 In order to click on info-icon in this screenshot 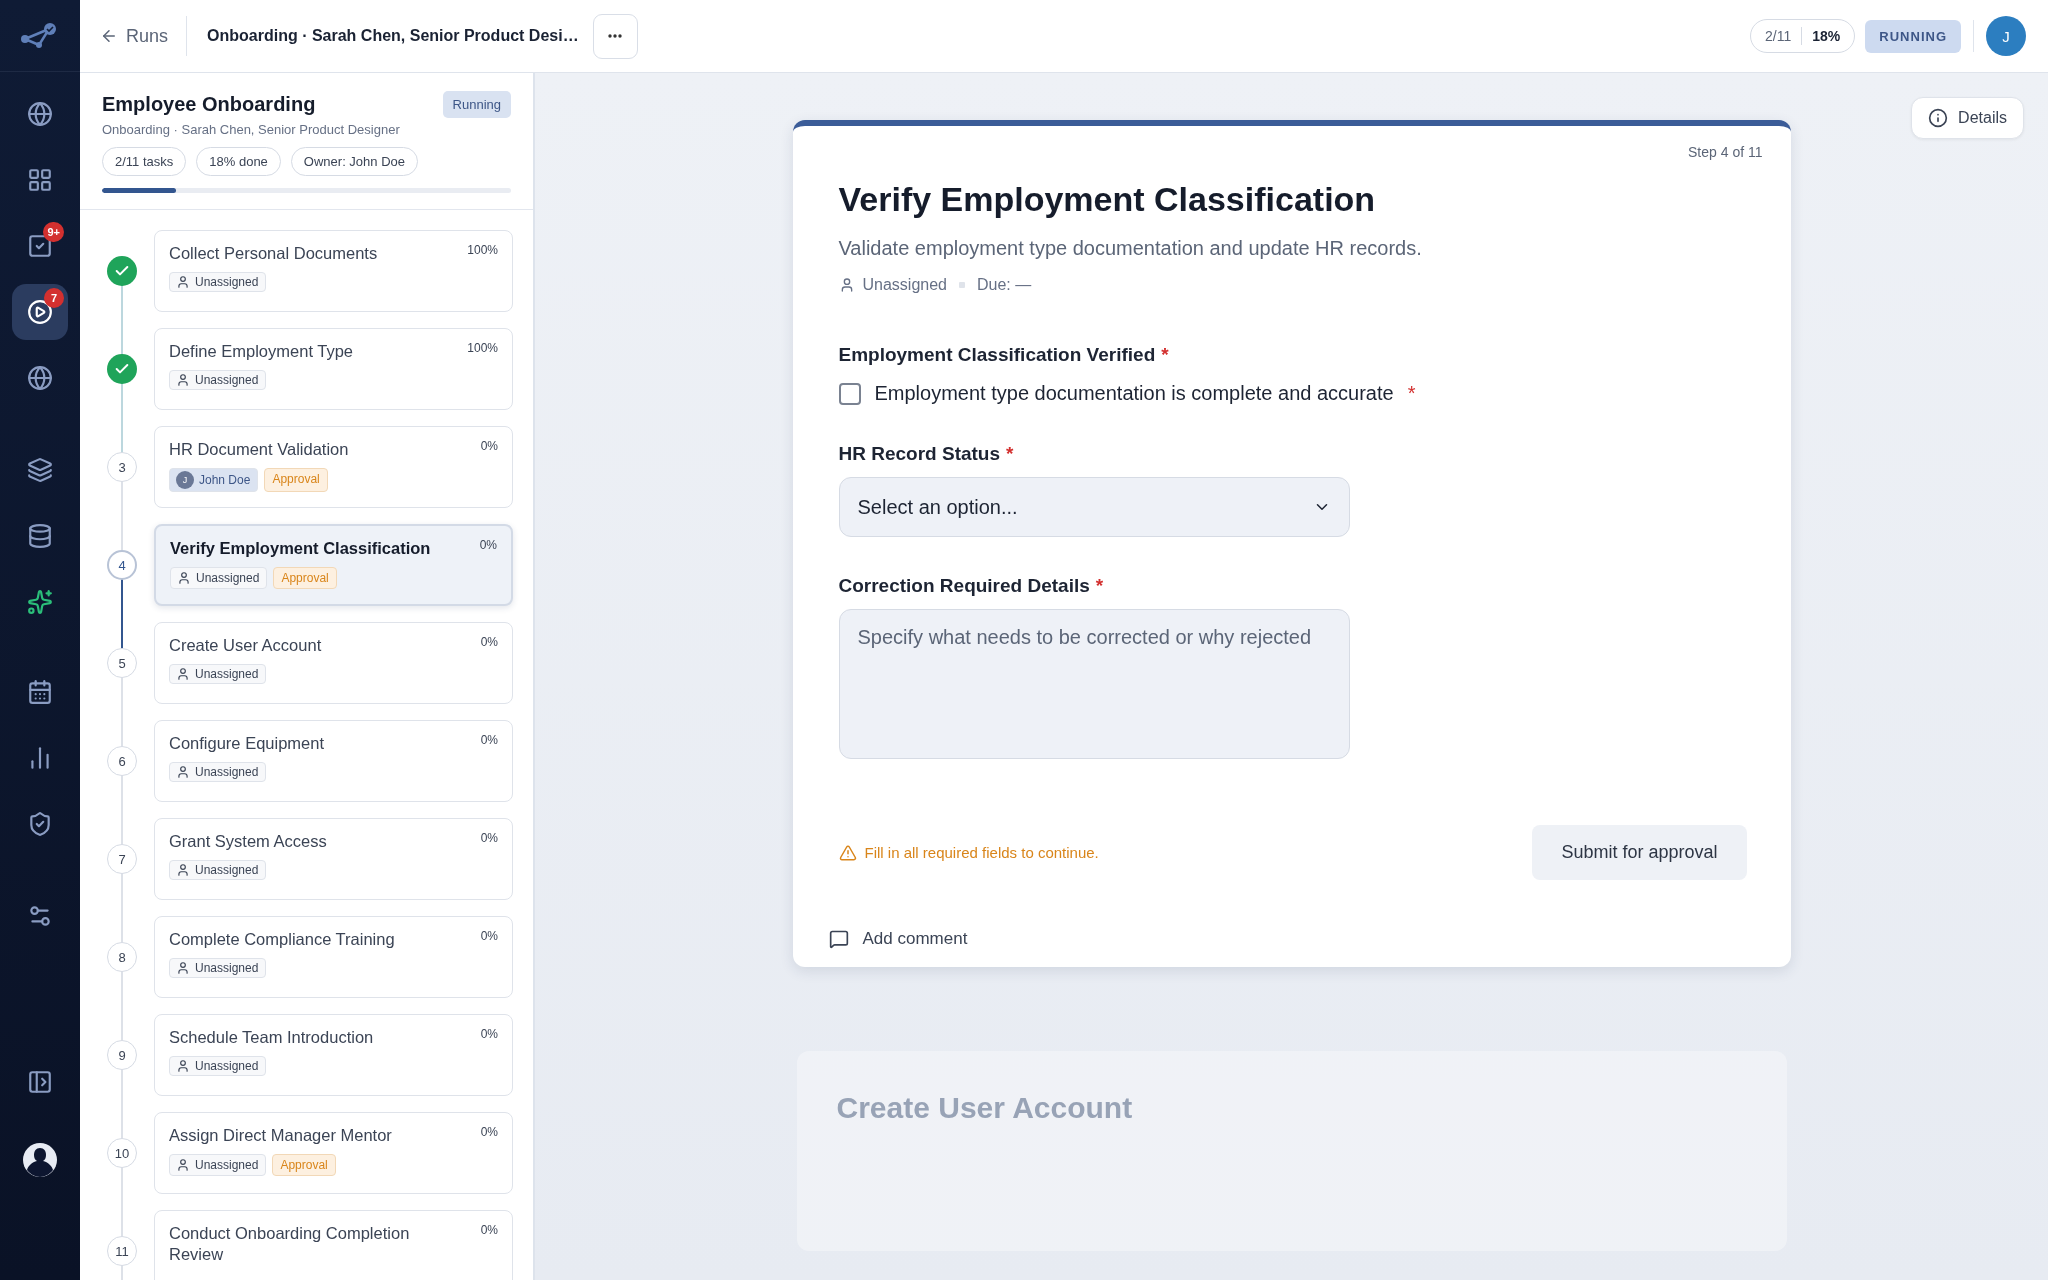, I will do `click(1938, 118)`.